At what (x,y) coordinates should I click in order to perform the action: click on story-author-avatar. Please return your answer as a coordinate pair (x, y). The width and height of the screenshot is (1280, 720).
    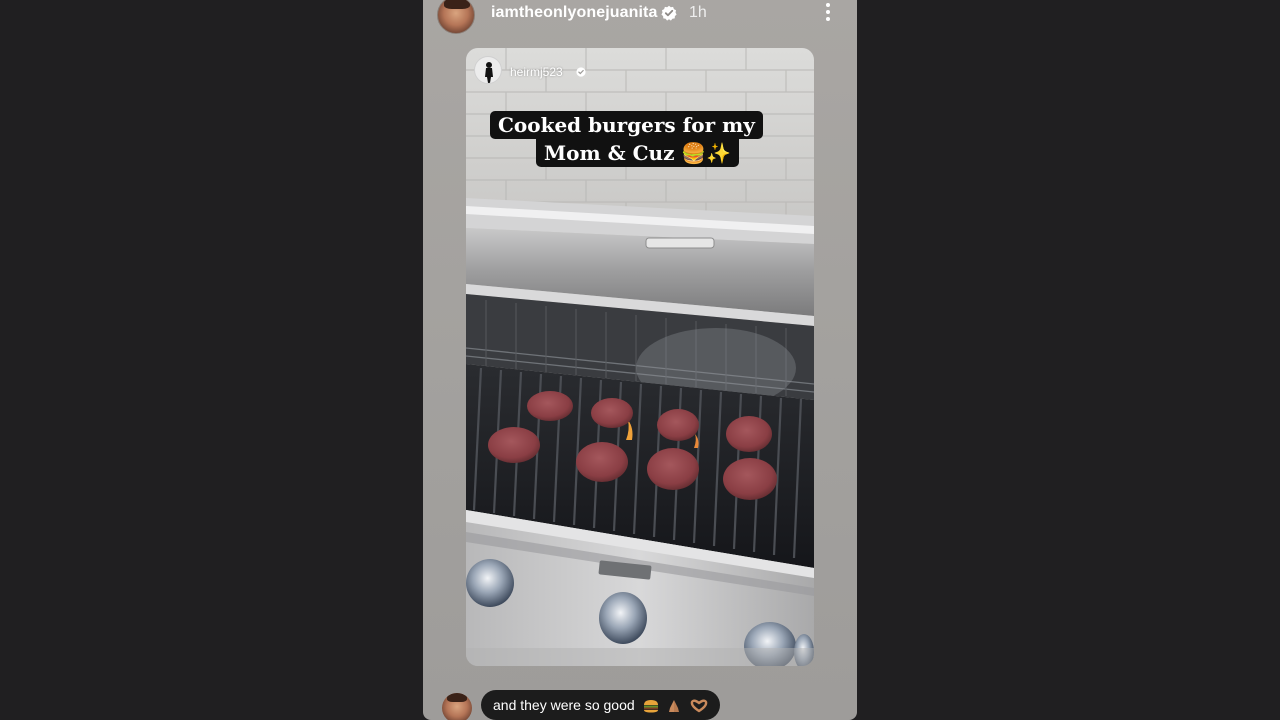
    Looking at the image, I should click on (456, 17).